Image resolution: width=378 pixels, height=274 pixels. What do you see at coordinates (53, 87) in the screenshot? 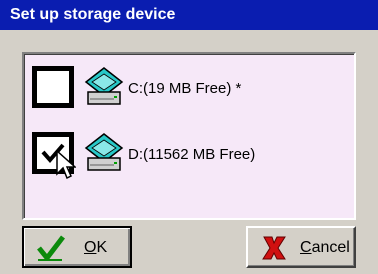
I see `drive-c-checkbox` at bounding box center [53, 87].